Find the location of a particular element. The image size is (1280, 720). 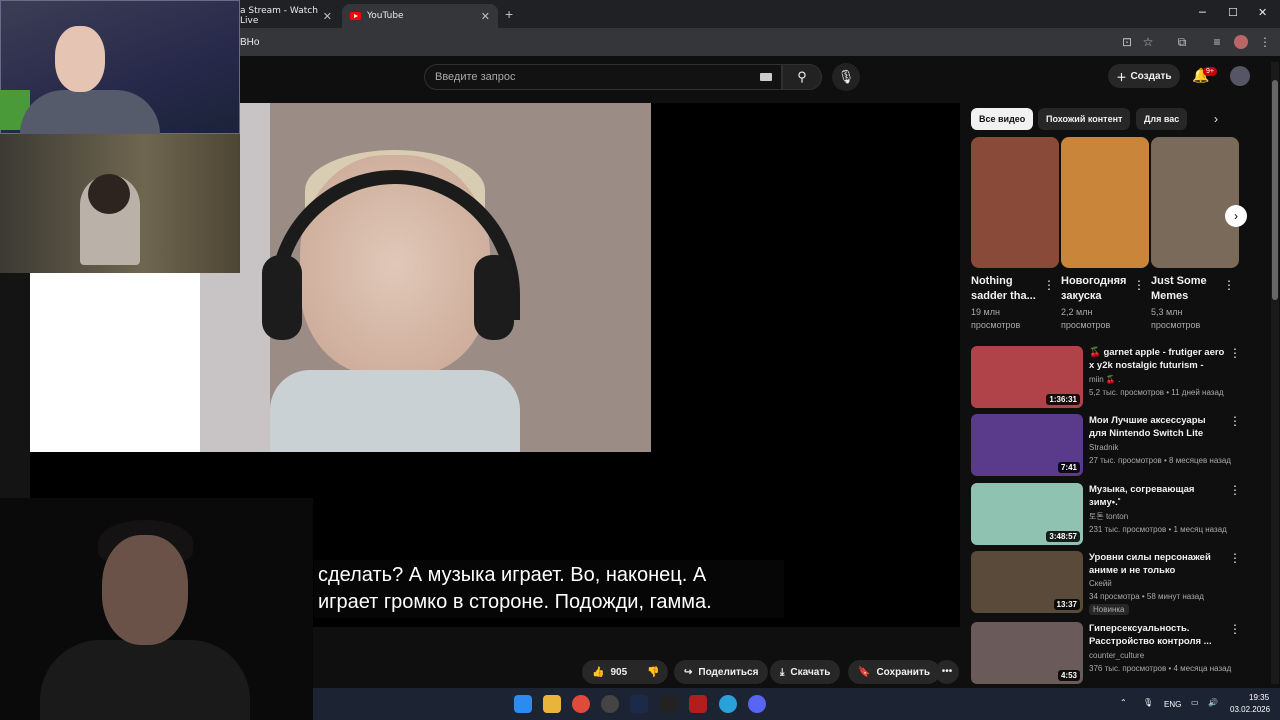

install-app-icon: ⊡ is located at coordinates (1127, 42).